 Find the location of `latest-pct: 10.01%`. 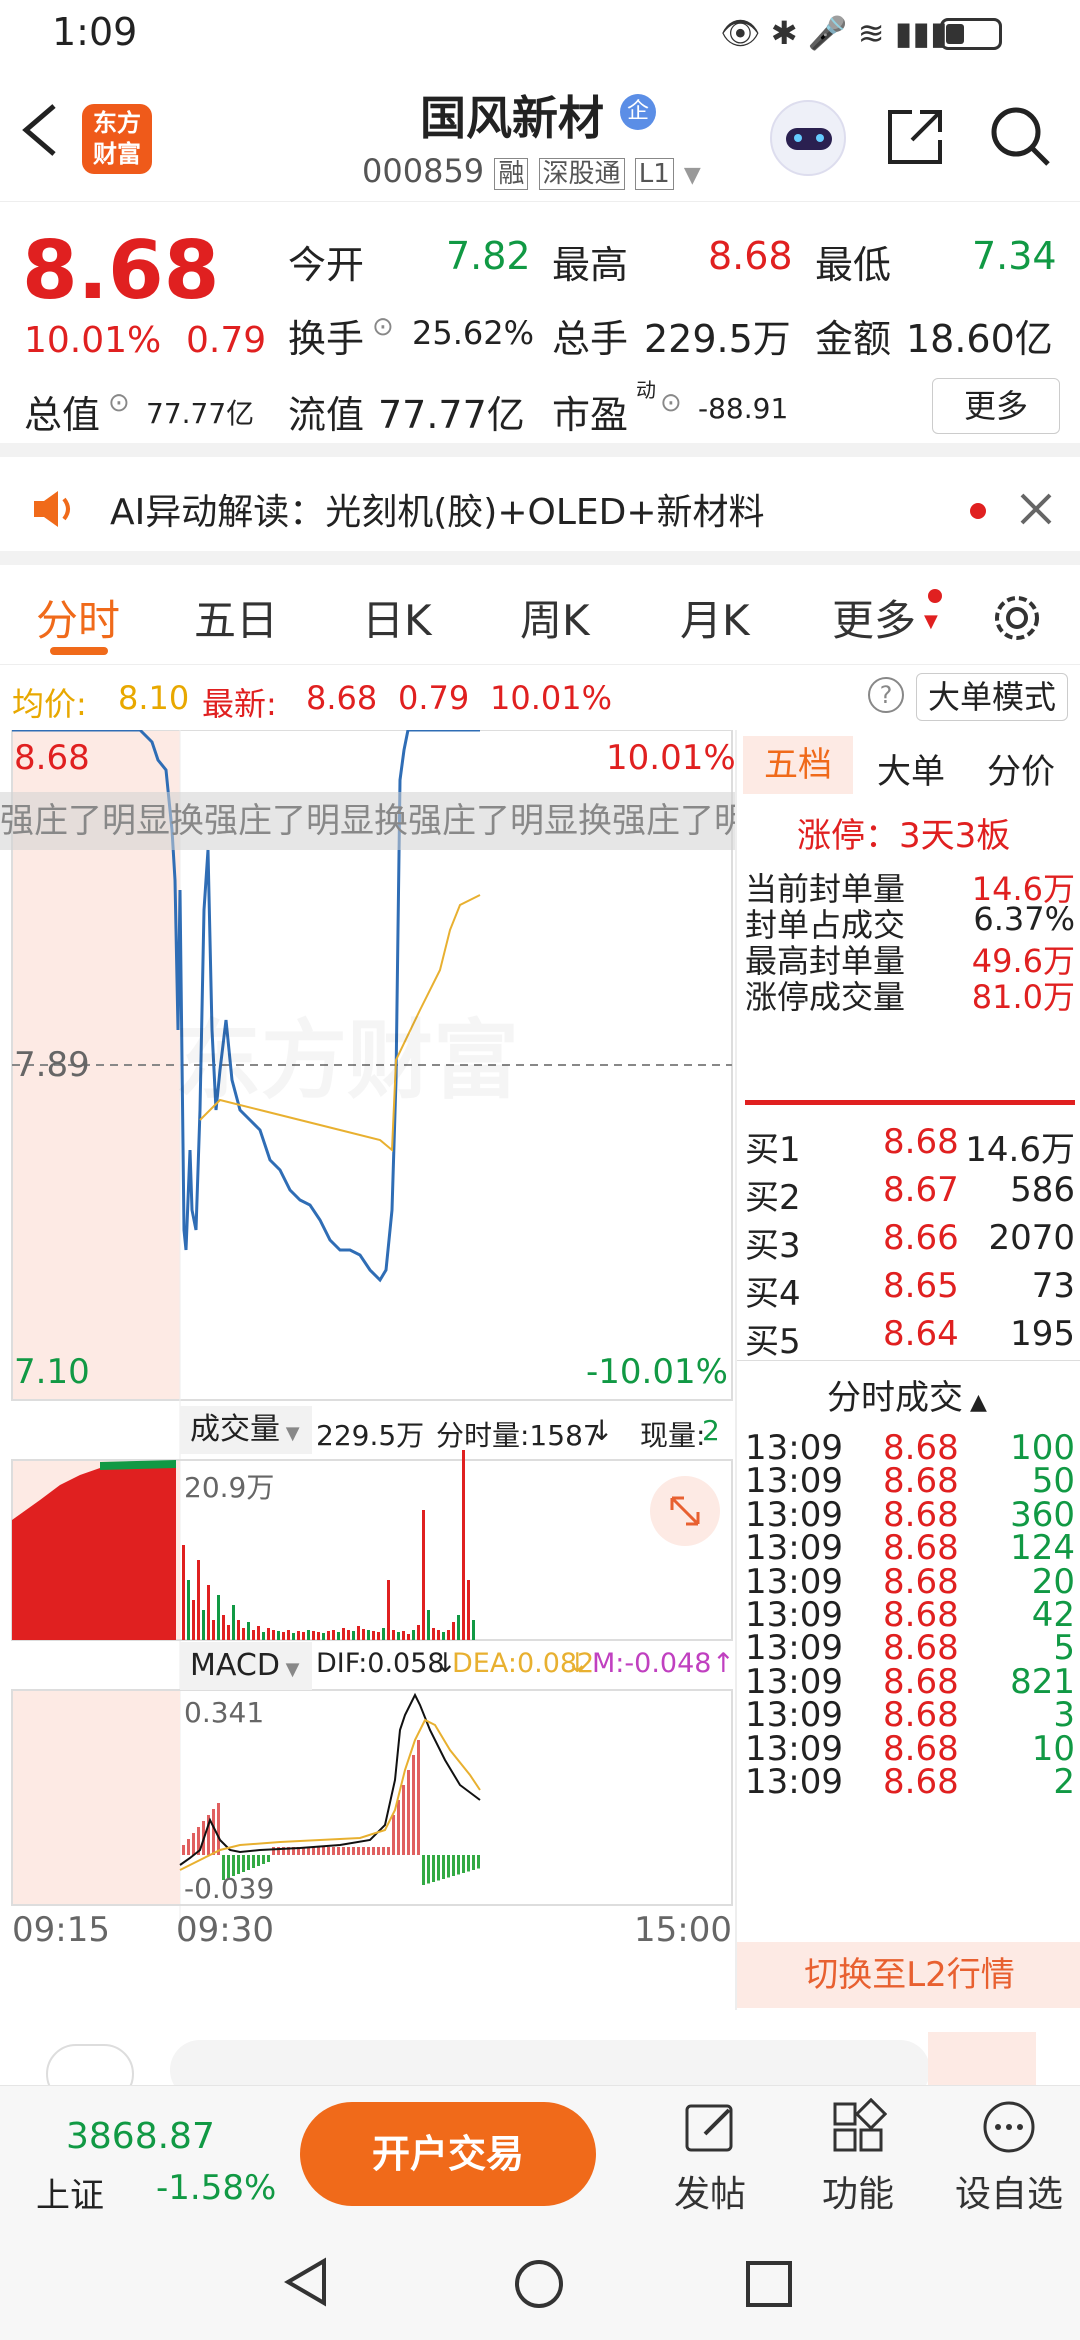

latest-pct: 10.01% is located at coordinates (551, 698).